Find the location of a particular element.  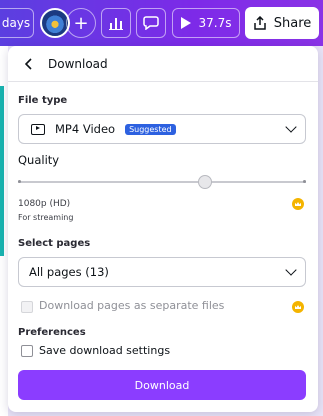

save-settings-checkbox is located at coordinates (27, 351).